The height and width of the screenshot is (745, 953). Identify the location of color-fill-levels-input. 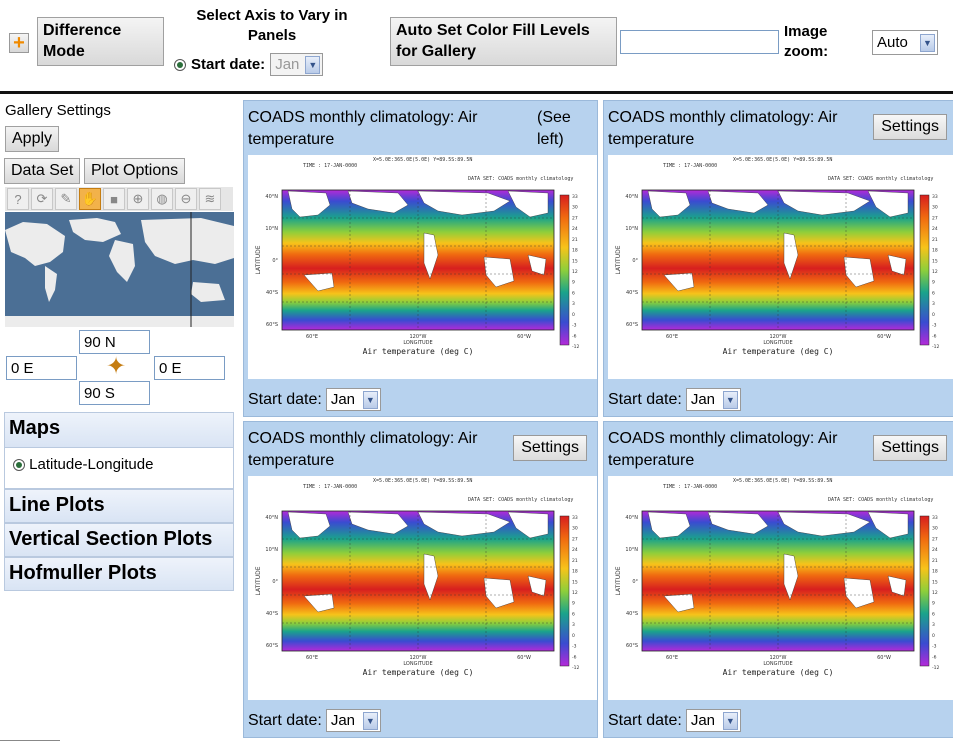
(699, 42).